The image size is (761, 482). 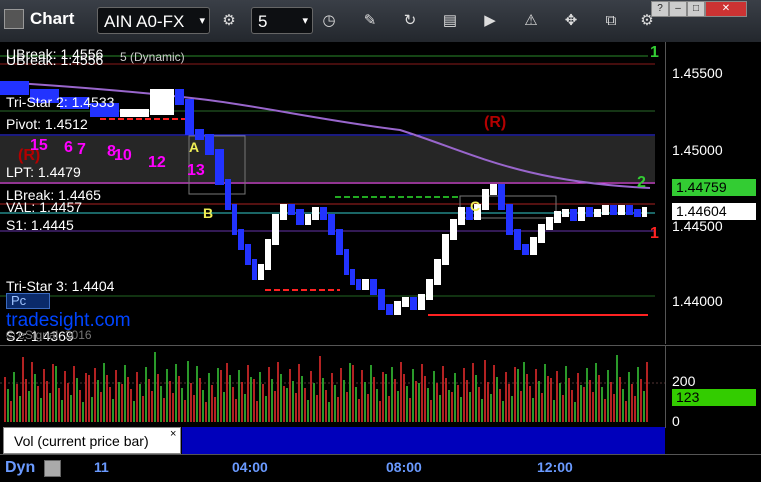 I want to click on dyn-tag: Dyn, so click(x=20, y=468).